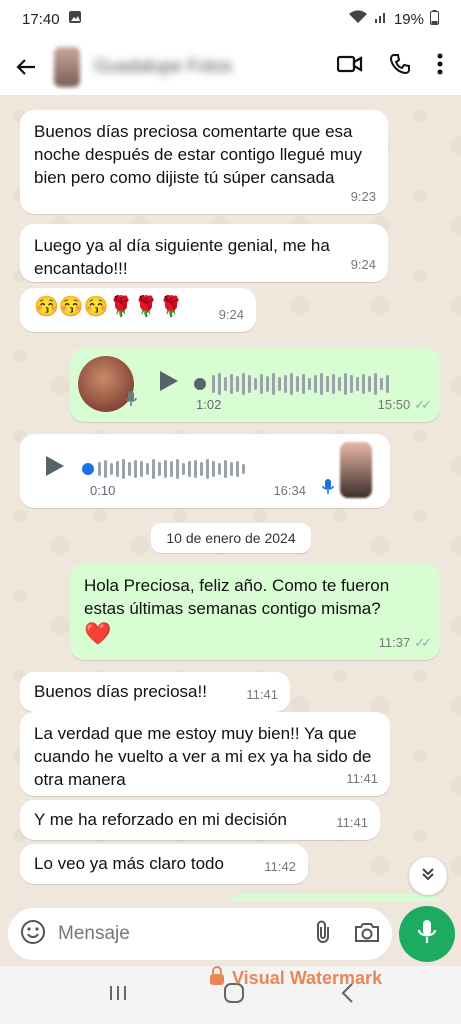  I want to click on watermark: Visual Watermark, so click(295, 978).